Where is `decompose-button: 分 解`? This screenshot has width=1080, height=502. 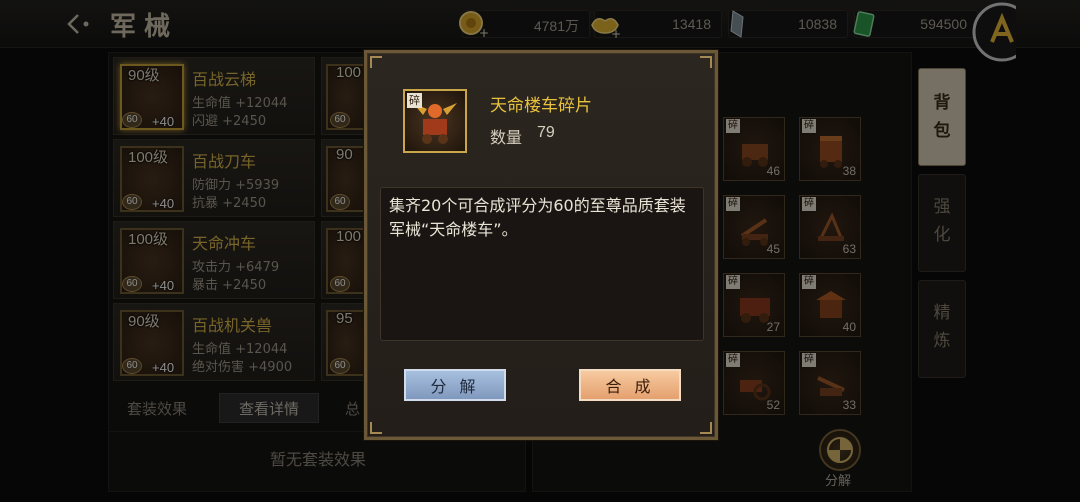 decompose-button: 分 解 is located at coordinates (455, 385).